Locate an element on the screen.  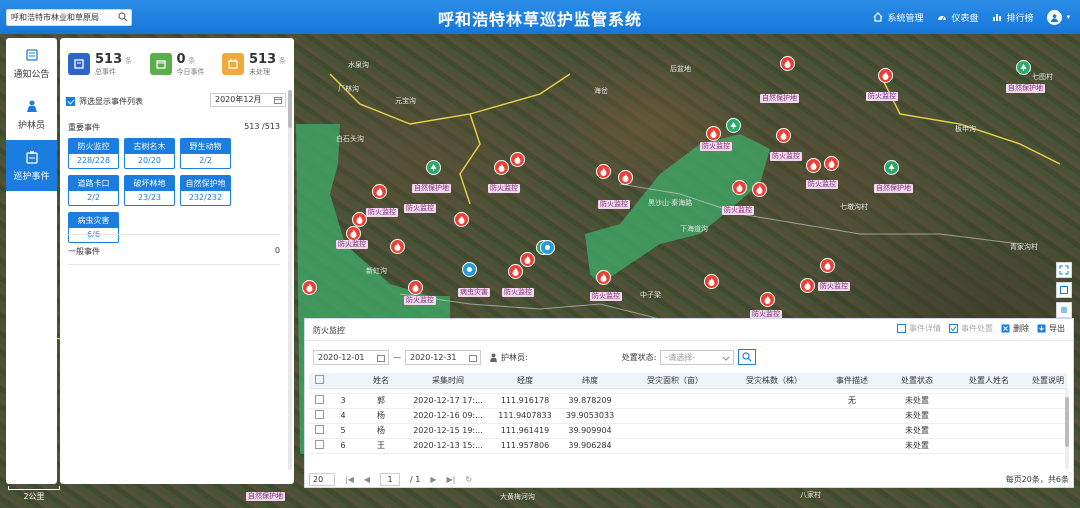
marker-tag: 防火监控 is located at coordinates (420, 208).